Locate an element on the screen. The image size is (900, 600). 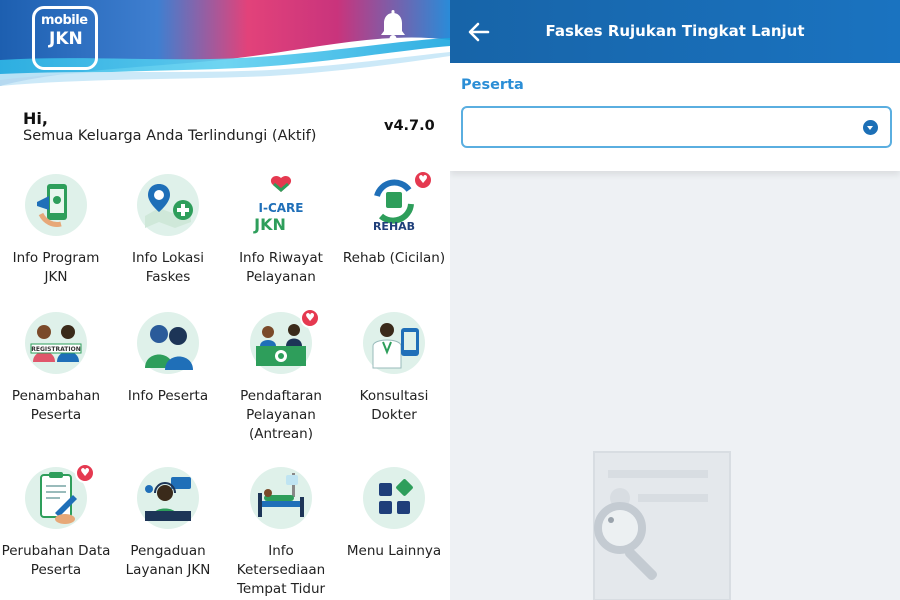
app-bar: Faskes Rujukan Tingkat Lanjut is located at coordinates (675, 31).